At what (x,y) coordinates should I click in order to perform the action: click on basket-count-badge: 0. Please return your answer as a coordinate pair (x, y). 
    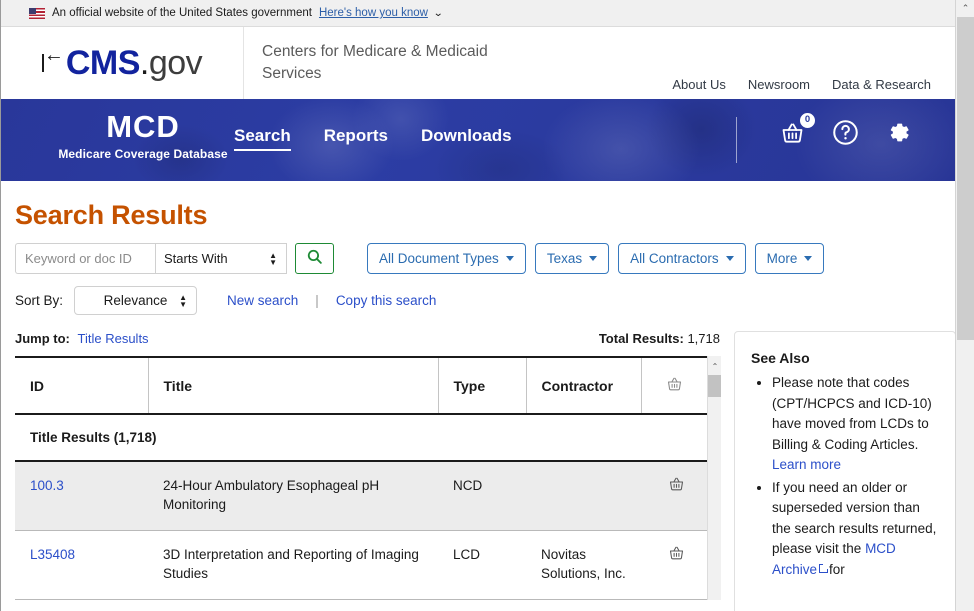
    Looking at the image, I should click on (807, 120).